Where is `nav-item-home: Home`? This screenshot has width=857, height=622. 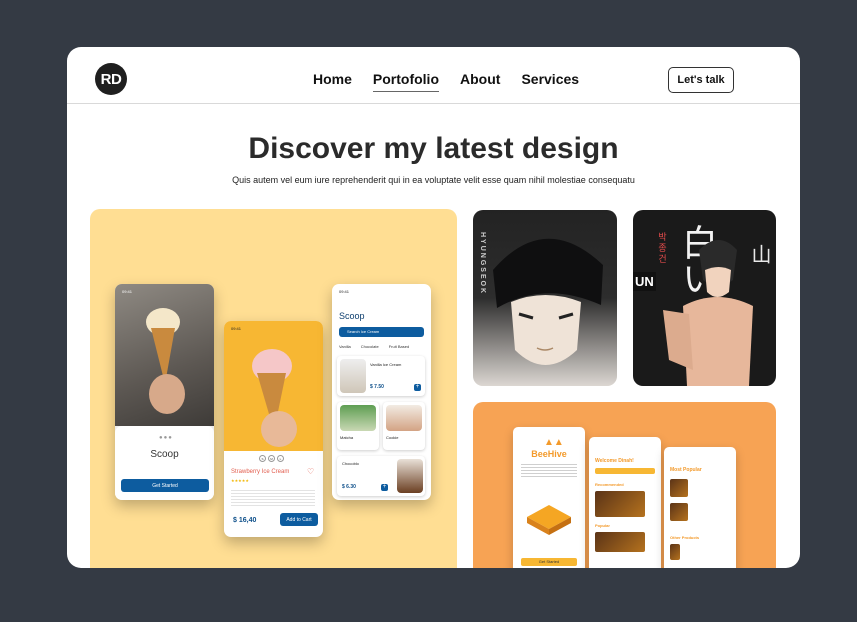
nav-item-home: Home is located at coordinates (332, 81).